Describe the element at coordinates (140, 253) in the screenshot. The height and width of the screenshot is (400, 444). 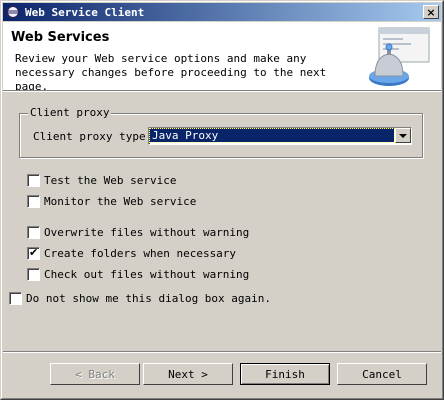
I see `create-folders-label: Create folders when necessary` at that location.